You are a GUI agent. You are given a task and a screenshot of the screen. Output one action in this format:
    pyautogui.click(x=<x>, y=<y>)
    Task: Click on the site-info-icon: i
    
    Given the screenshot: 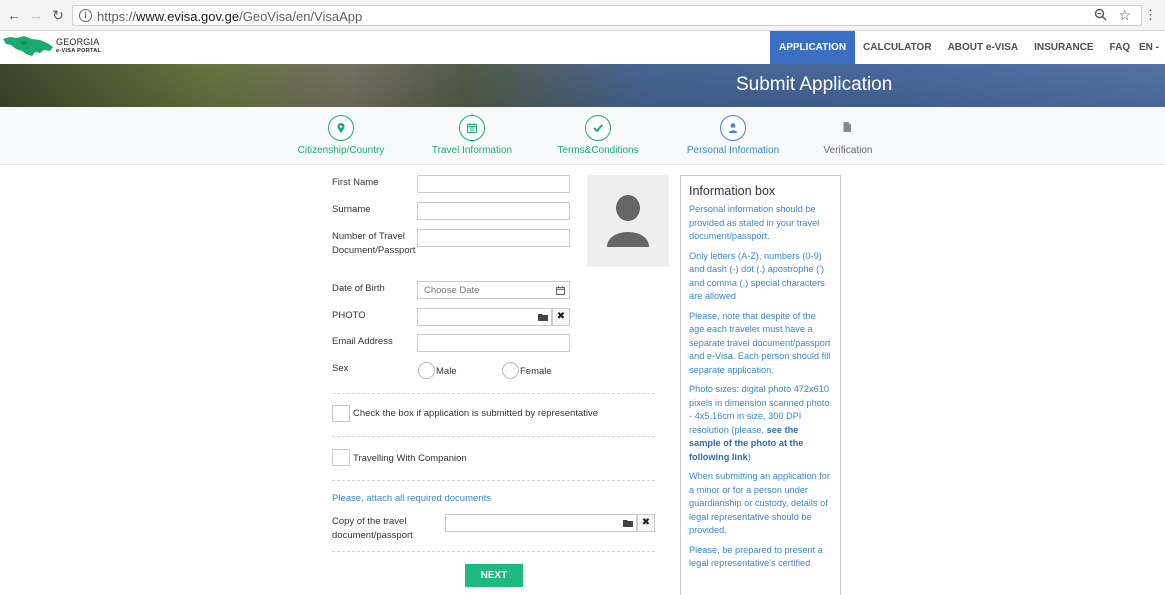 What is the action you would take?
    pyautogui.click(x=85, y=15)
    